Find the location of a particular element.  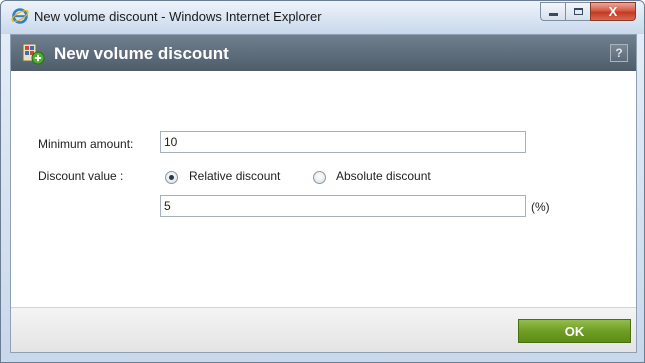

volume-discount-icon is located at coordinates (33, 53).